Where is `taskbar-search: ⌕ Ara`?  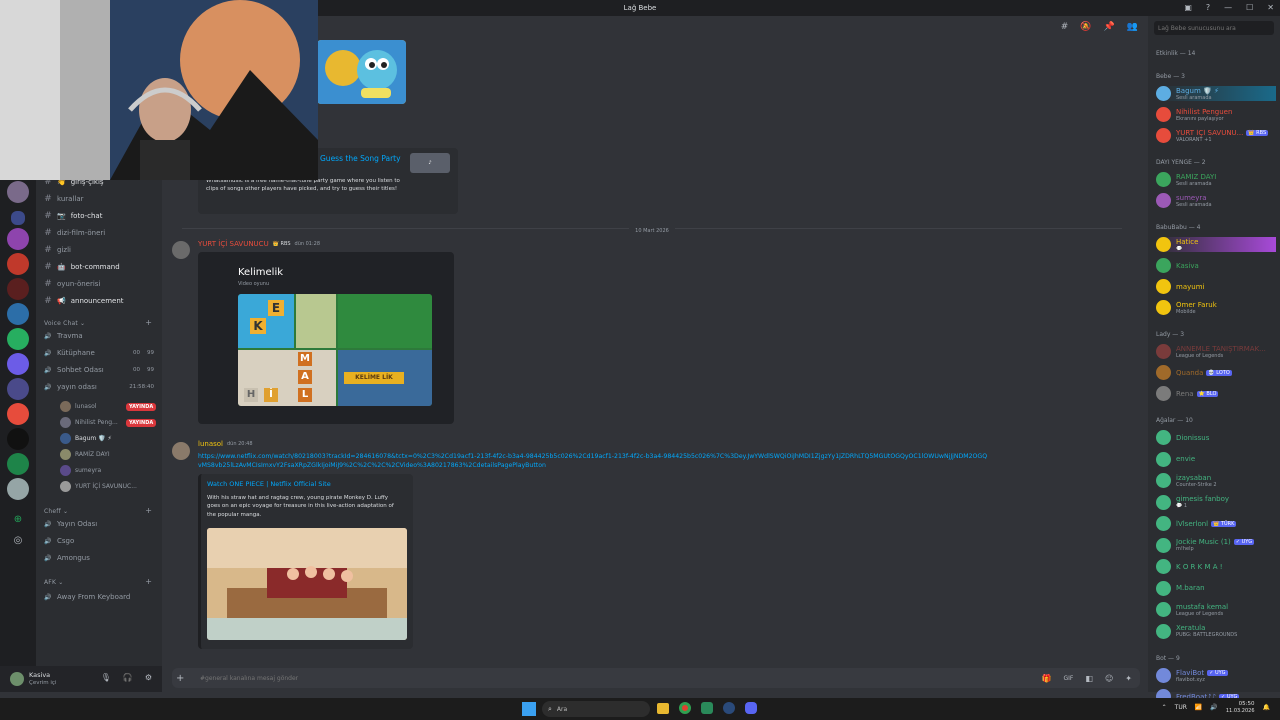 taskbar-search: ⌕ Ara is located at coordinates (596, 709).